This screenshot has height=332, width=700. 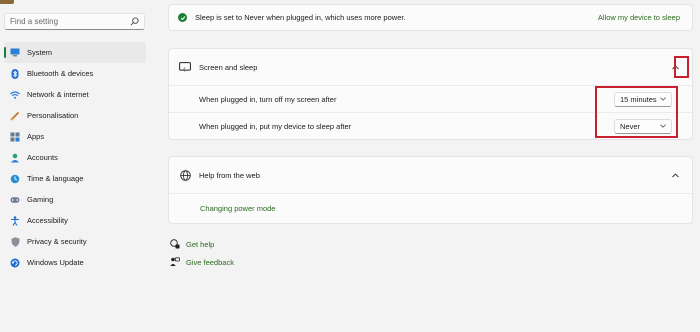 What do you see at coordinates (36, 136) in the screenshot?
I see `sidebar-item-label: Apps` at bounding box center [36, 136].